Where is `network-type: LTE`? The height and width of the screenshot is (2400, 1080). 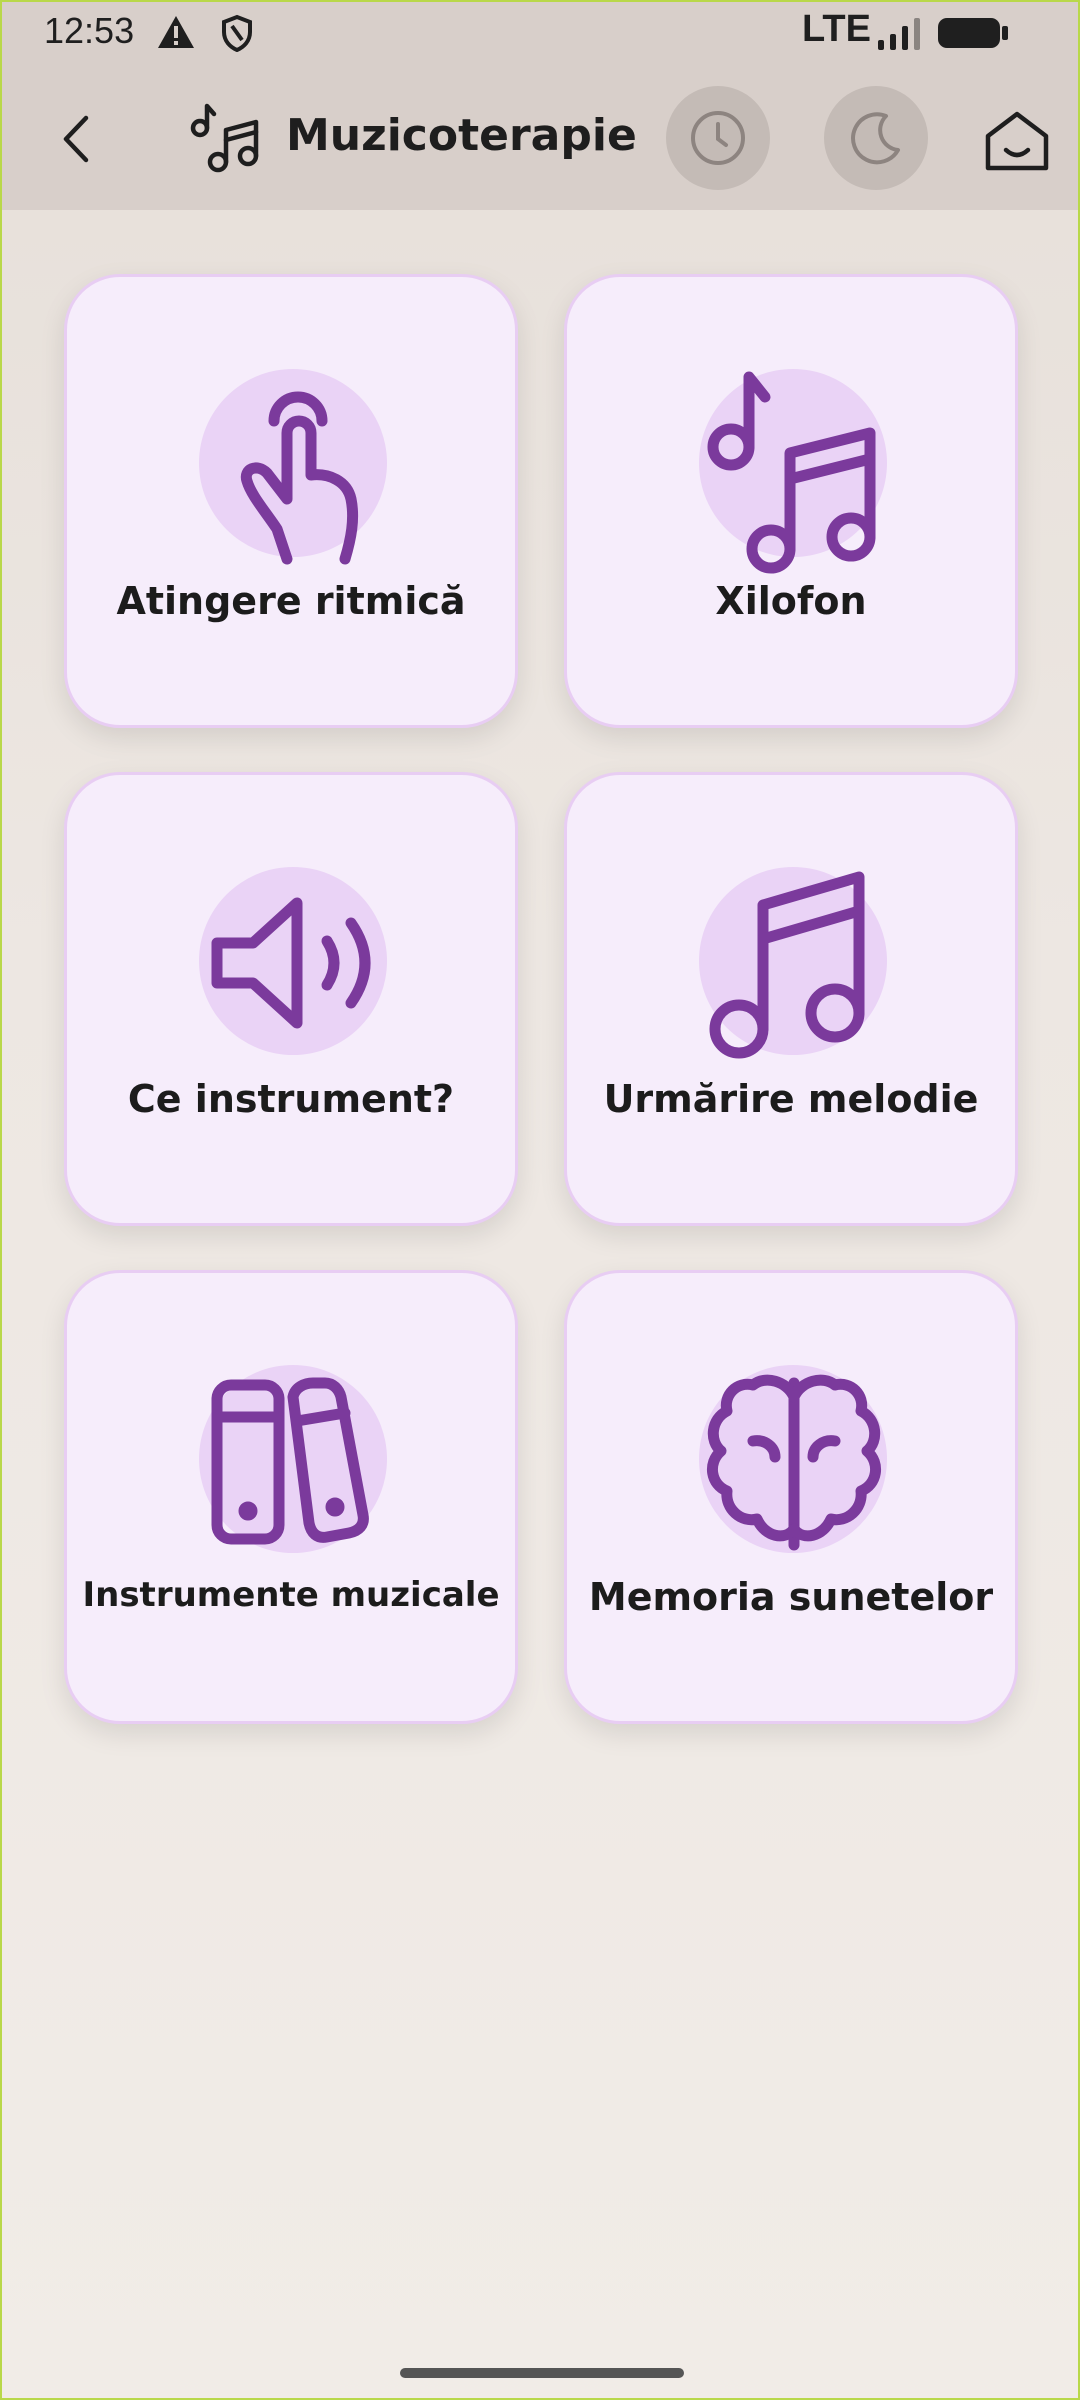
network-type: LTE is located at coordinates (836, 29).